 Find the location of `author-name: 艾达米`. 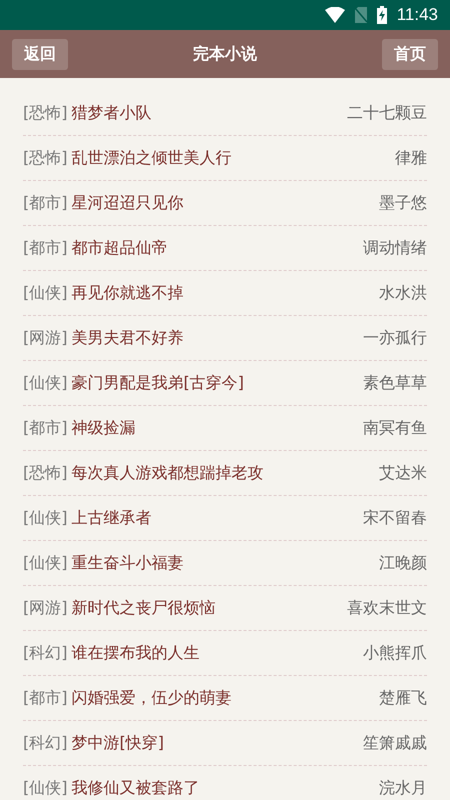

author-name: 艾达米 is located at coordinates (403, 473).